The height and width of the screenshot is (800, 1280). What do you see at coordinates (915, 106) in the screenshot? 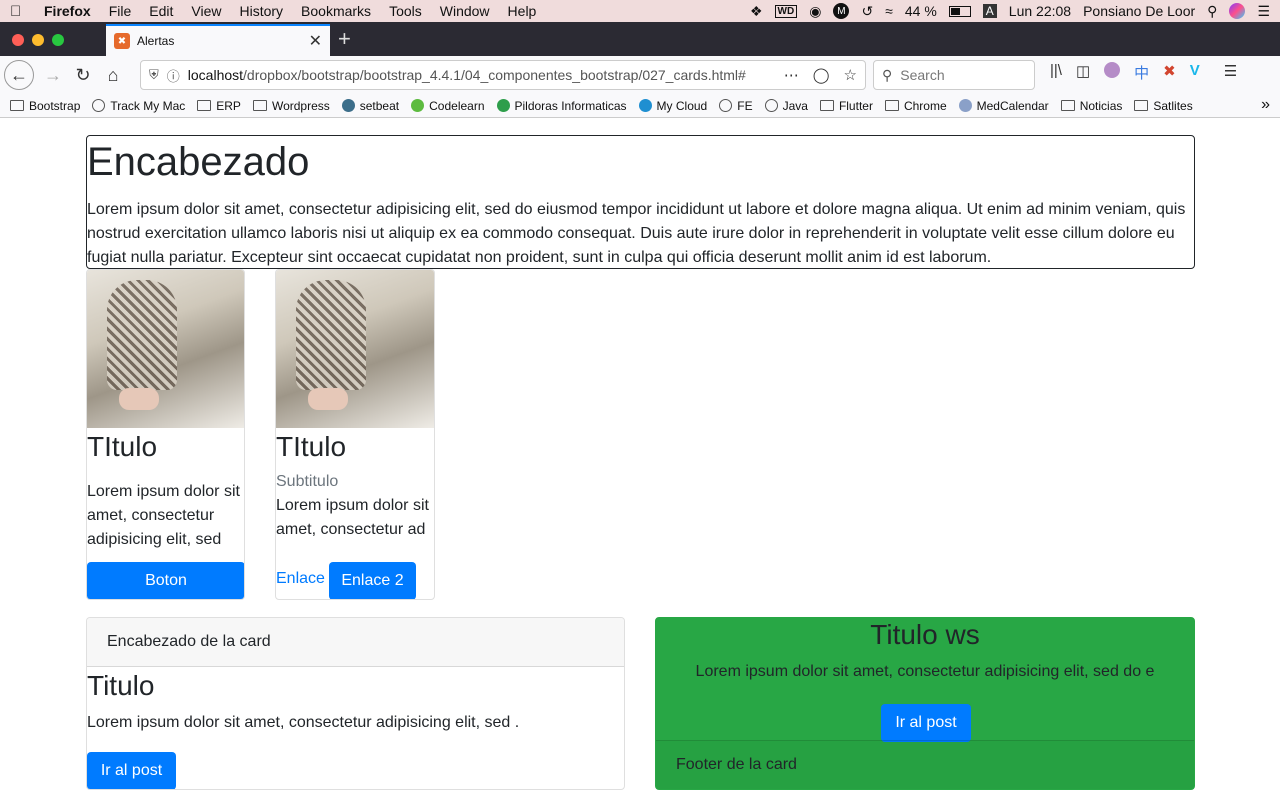
I see `bookmark-chrome: Chrome` at bounding box center [915, 106].